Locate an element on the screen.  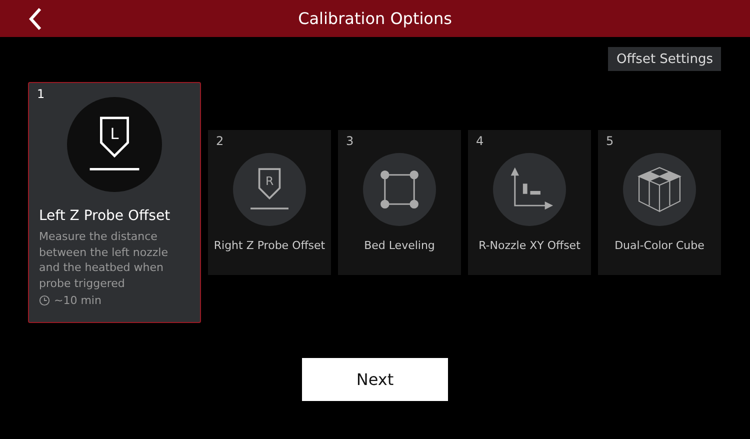
clock-icon is located at coordinates (44, 300).